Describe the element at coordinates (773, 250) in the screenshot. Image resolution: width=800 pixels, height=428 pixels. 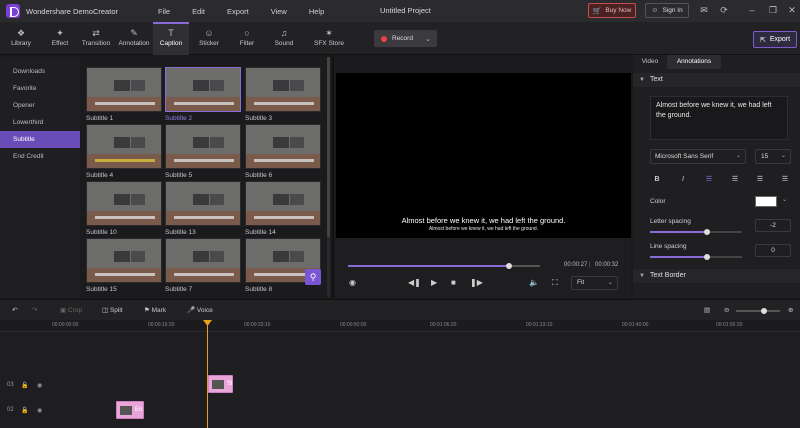
I see `line-spacing-input: 0` at that location.